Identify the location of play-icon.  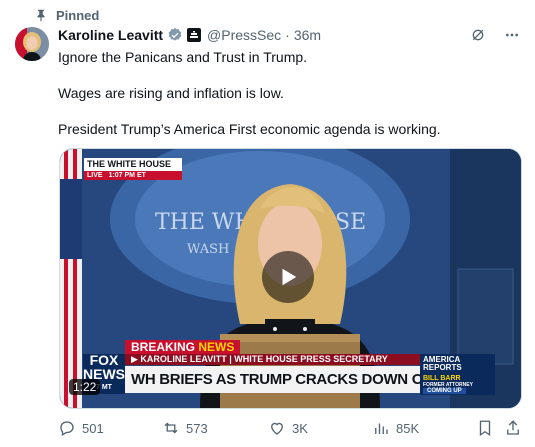
(289, 277).